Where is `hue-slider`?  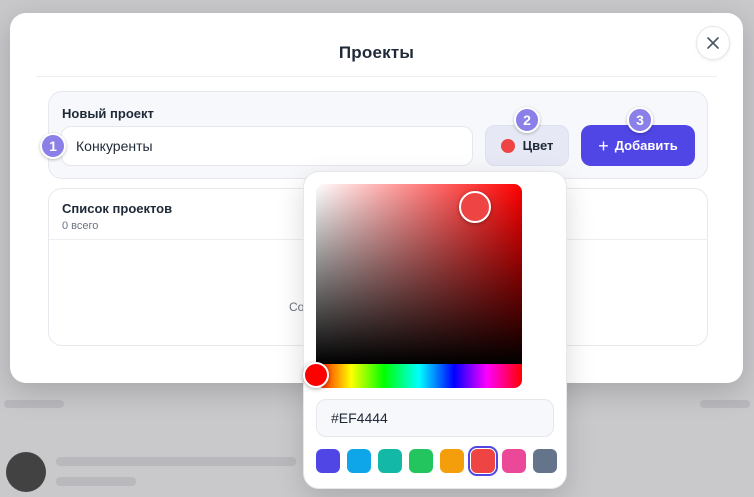
hue-slider is located at coordinates (419, 376).